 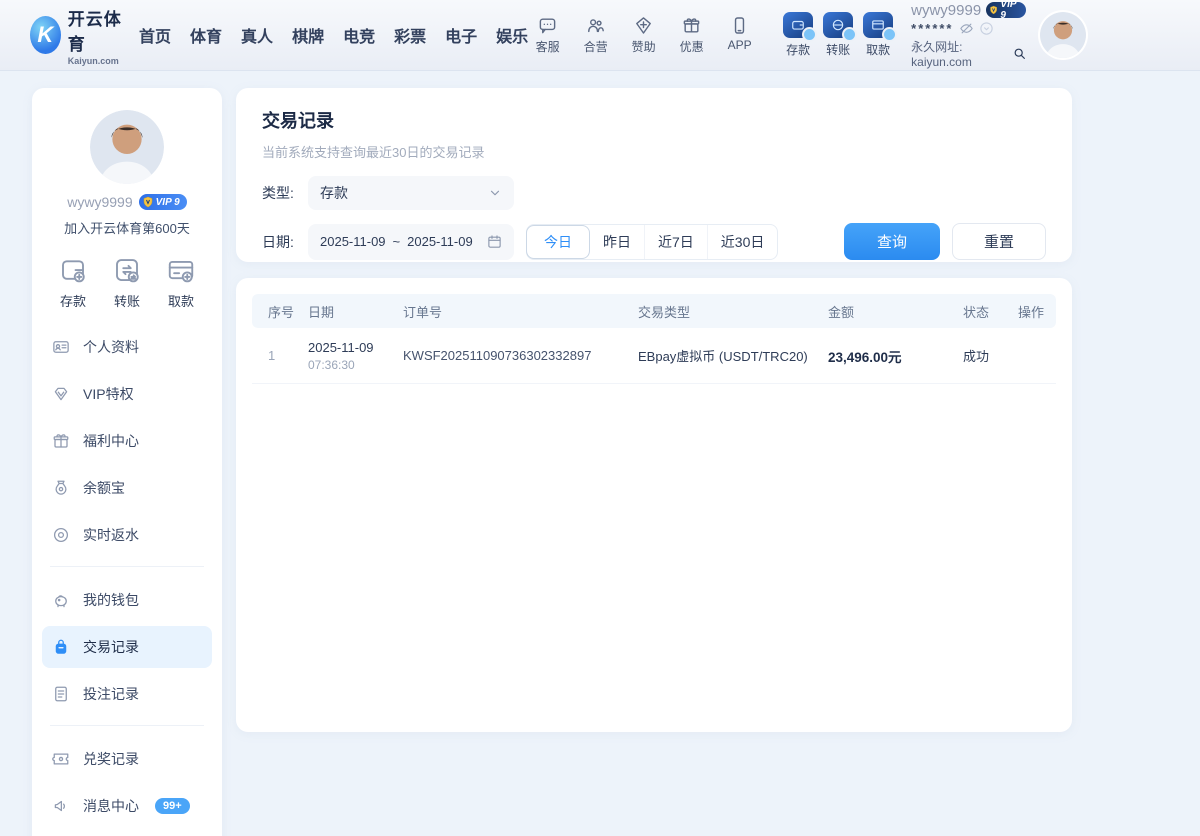 What do you see at coordinates (181, 282) in the screenshot?
I see `sidebar-withdraw-button: 取款` at bounding box center [181, 282].